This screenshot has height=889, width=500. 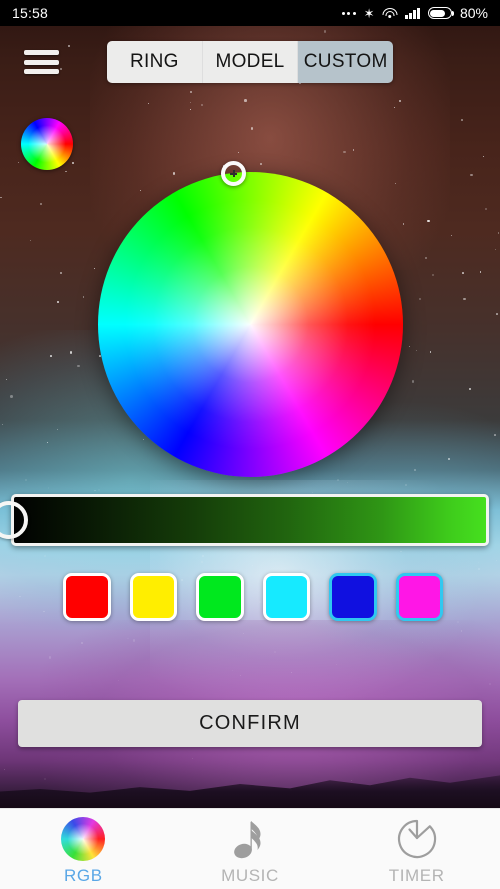 What do you see at coordinates (87, 597) in the screenshot?
I see `swatch-red` at bounding box center [87, 597].